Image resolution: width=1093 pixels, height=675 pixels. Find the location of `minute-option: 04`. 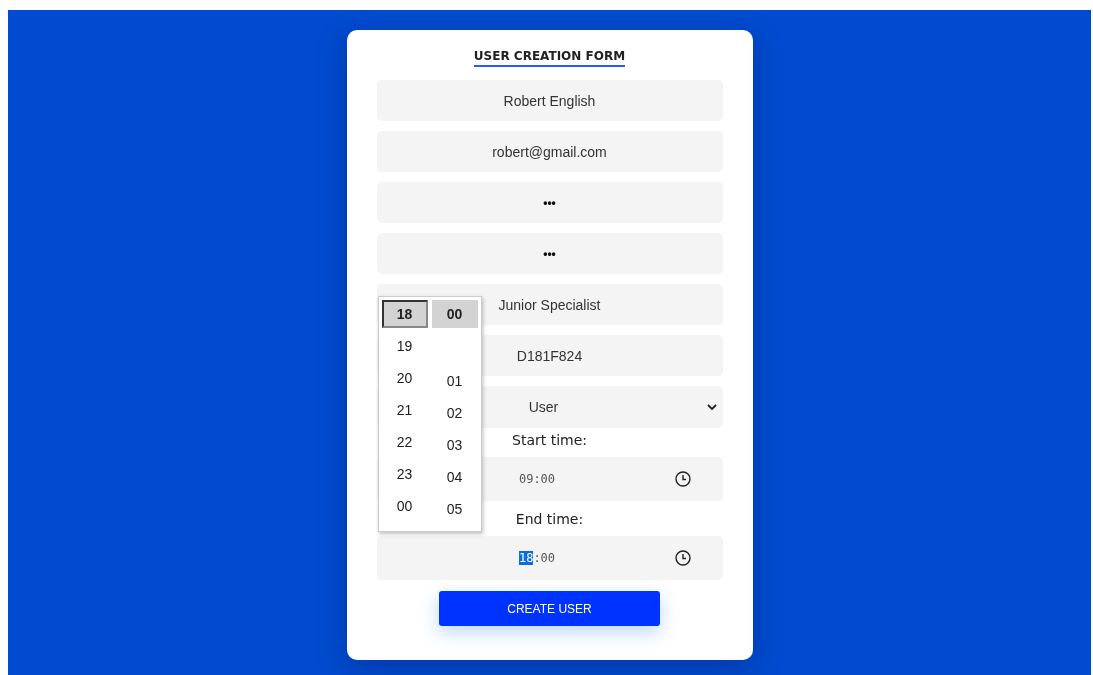

minute-option: 04 is located at coordinates (454, 483).